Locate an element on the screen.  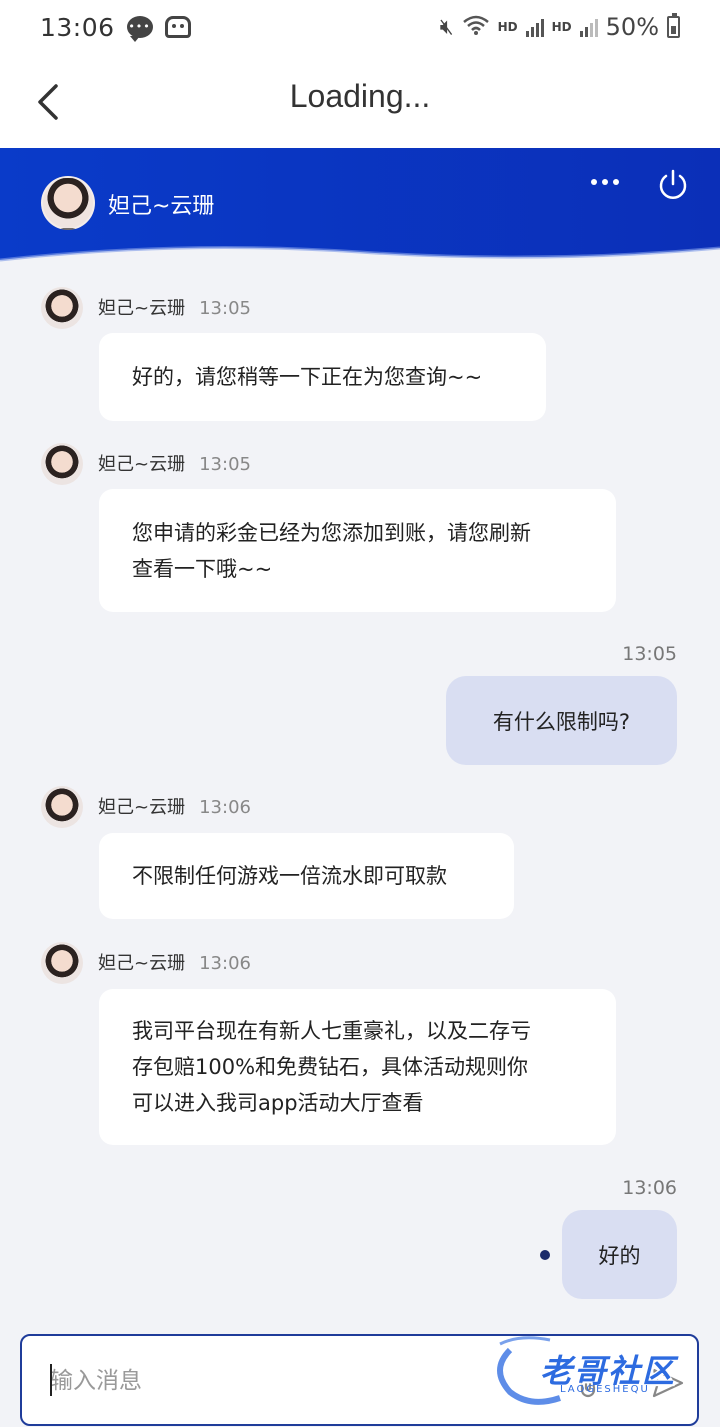
message-bubble: 不限制任何游戏一倍流水即可取款 is located at coordinates (306, 876).